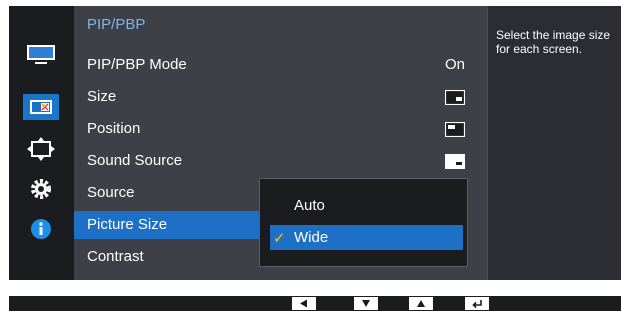 The image size is (621, 311). What do you see at coordinates (279, 238) in the screenshot?
I see `checkmark-icon: ✓` at bounding box center [279, 238].